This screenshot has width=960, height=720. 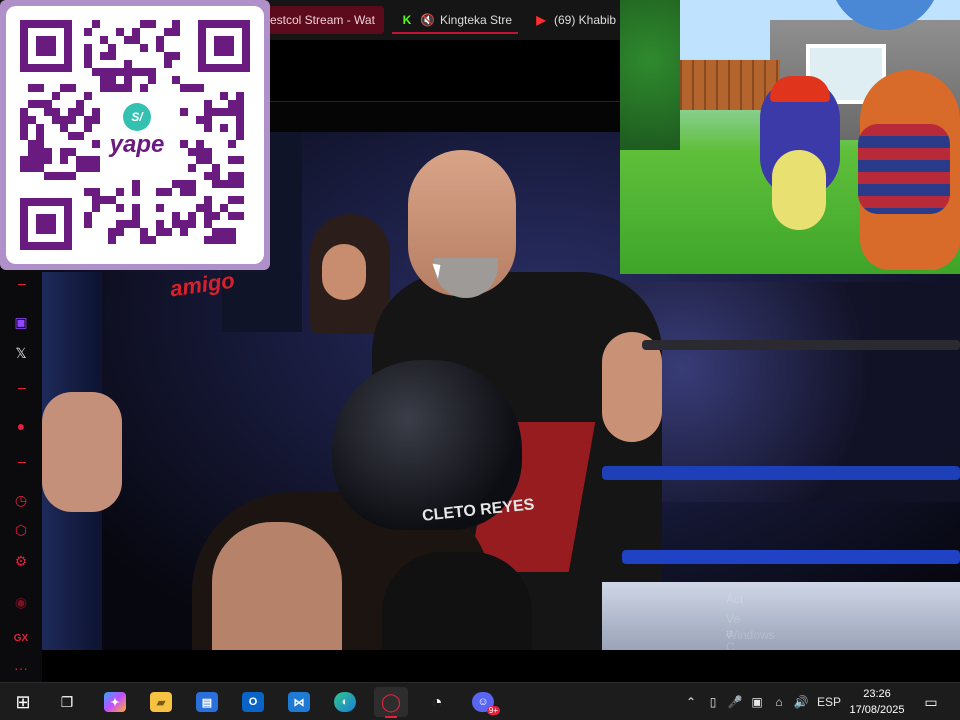 I want to click on copilot-glyph: ✦, so click(x=115, y=702).